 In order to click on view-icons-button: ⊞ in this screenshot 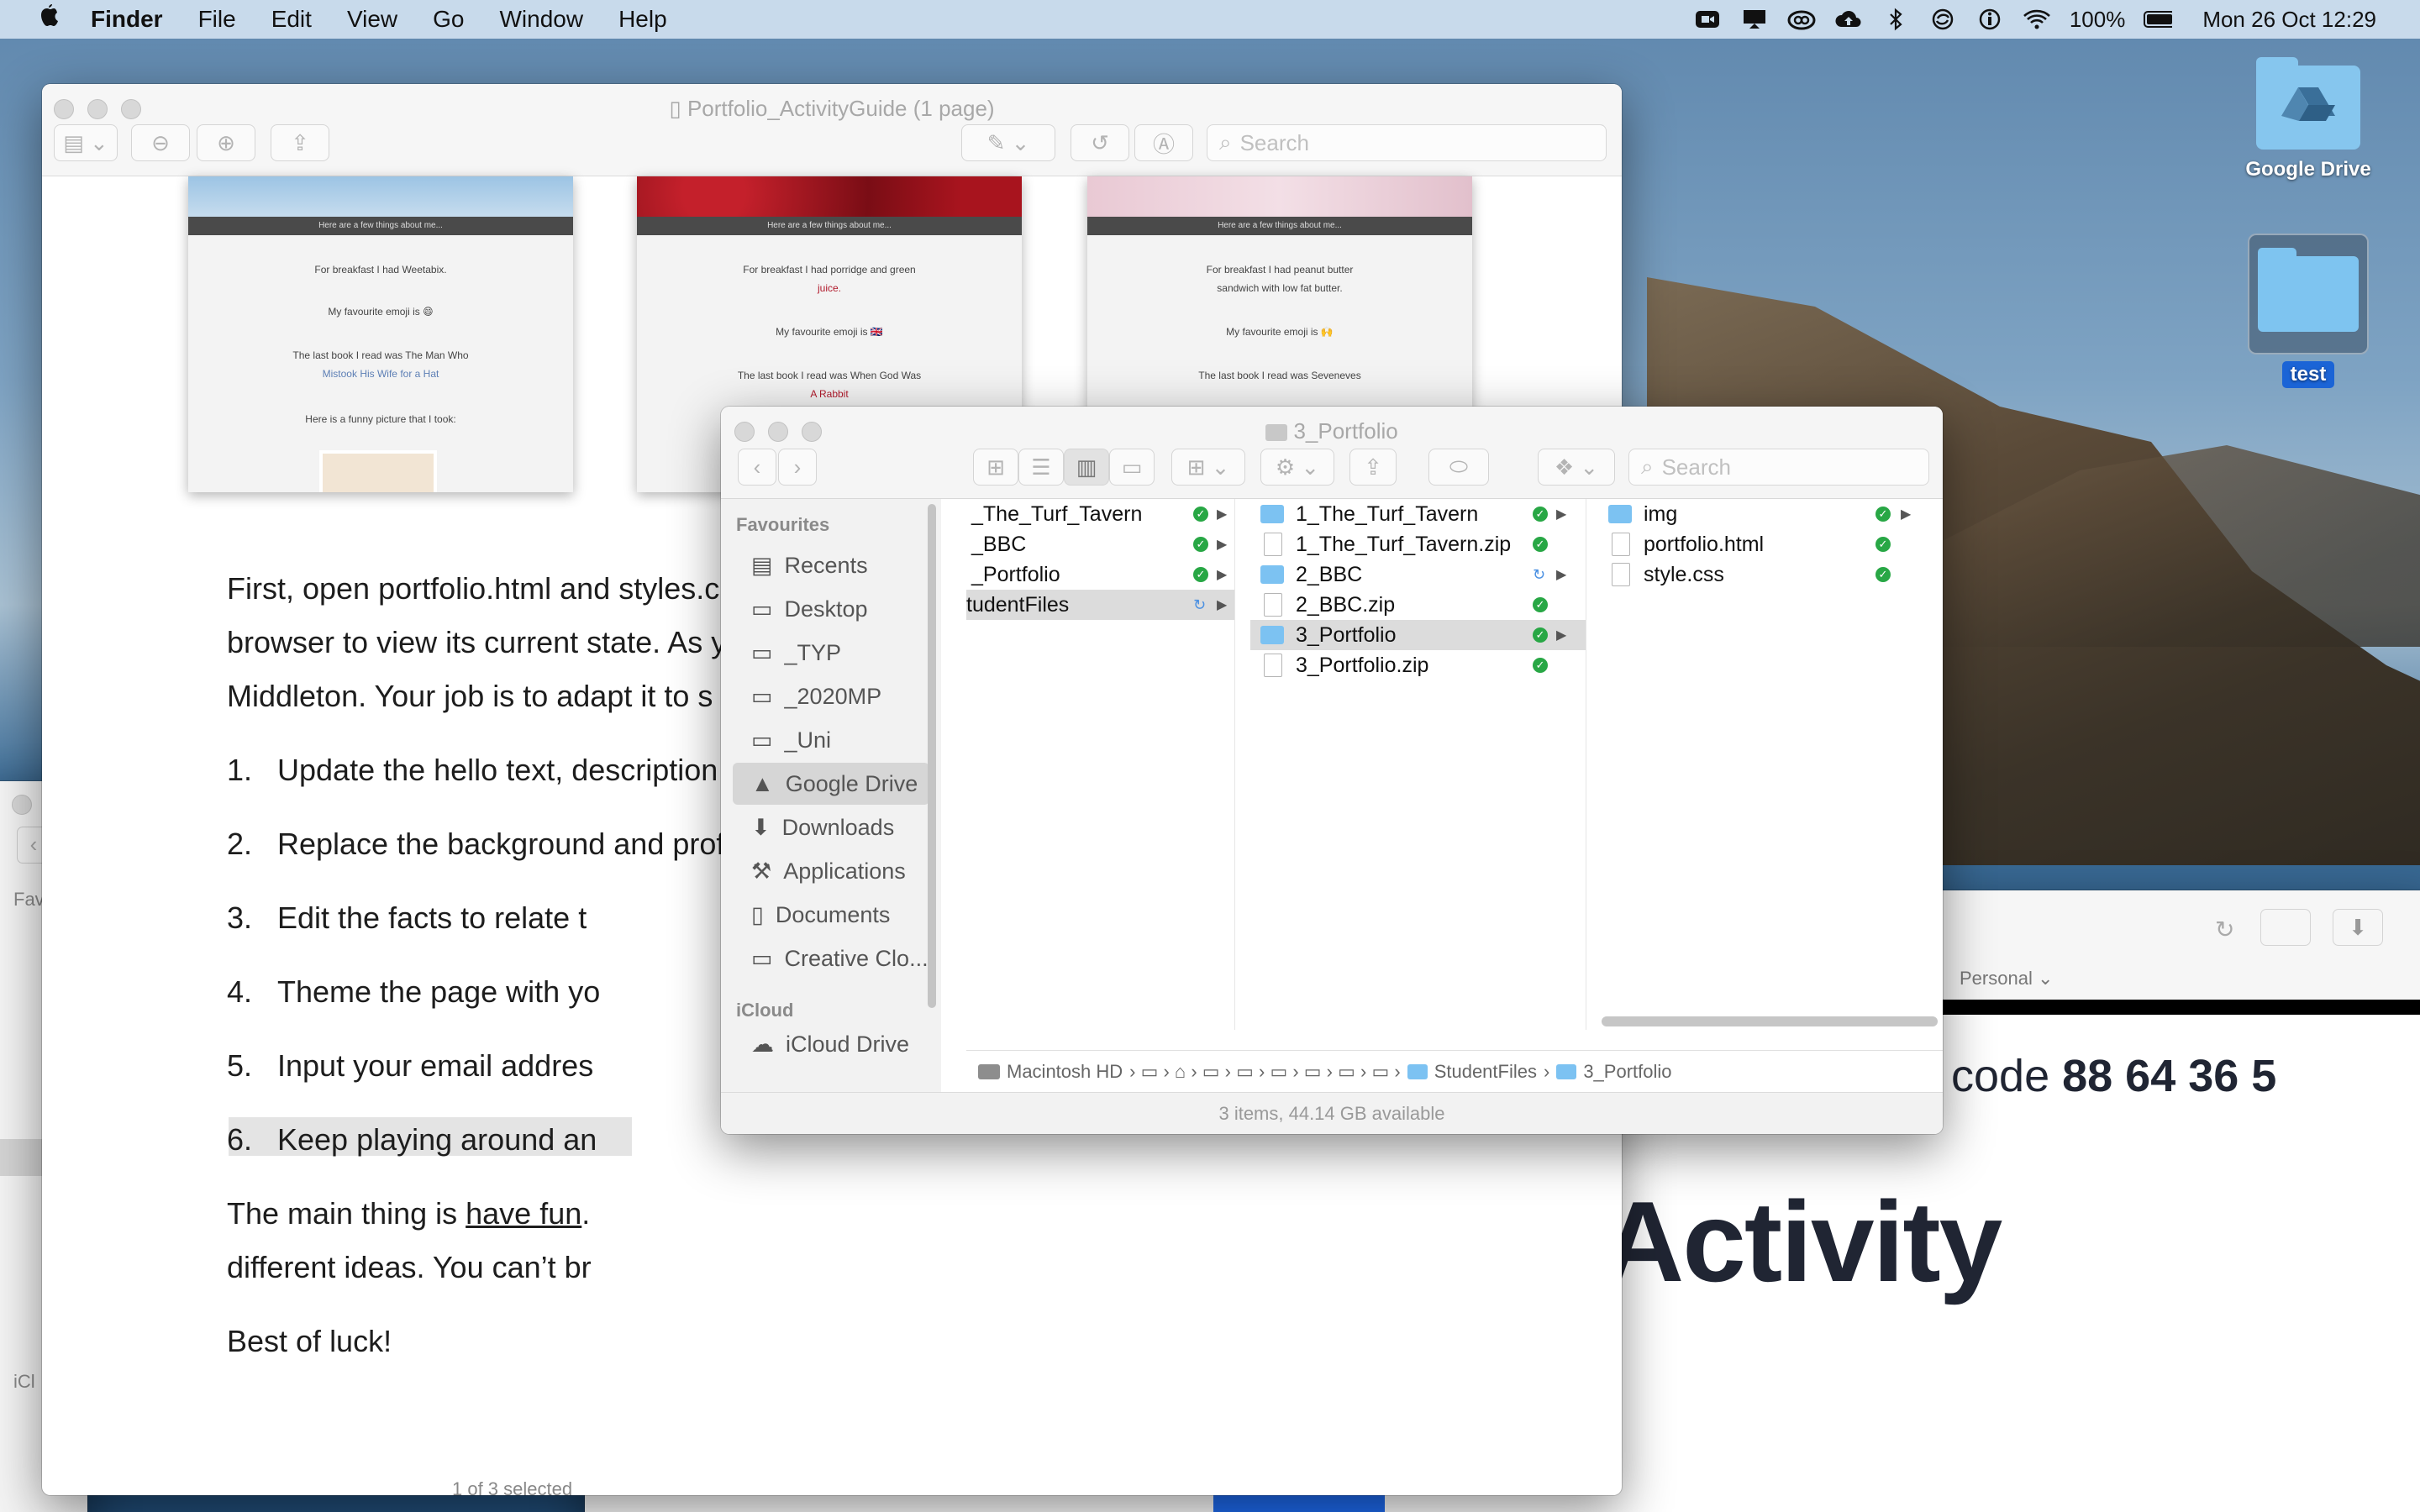, I will do `click(995, 467)`.